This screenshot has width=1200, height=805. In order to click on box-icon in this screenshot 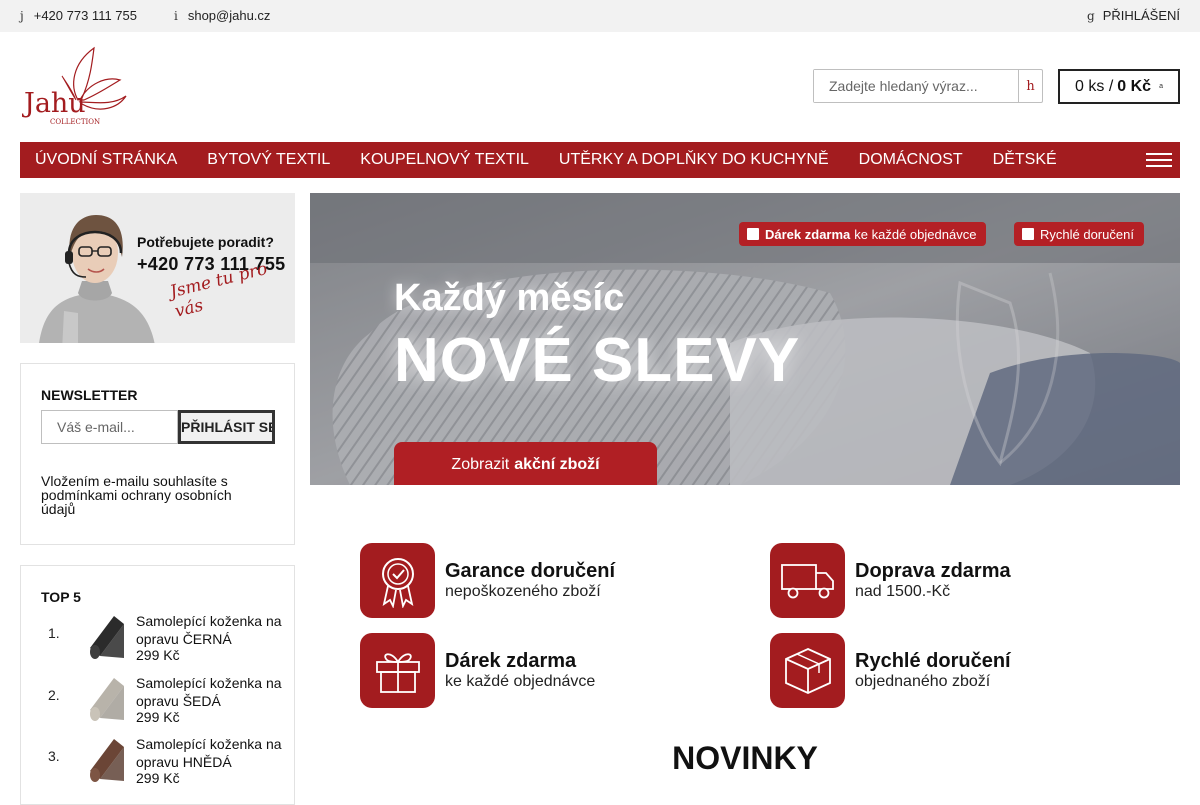, I will do `click(807, 670)`.